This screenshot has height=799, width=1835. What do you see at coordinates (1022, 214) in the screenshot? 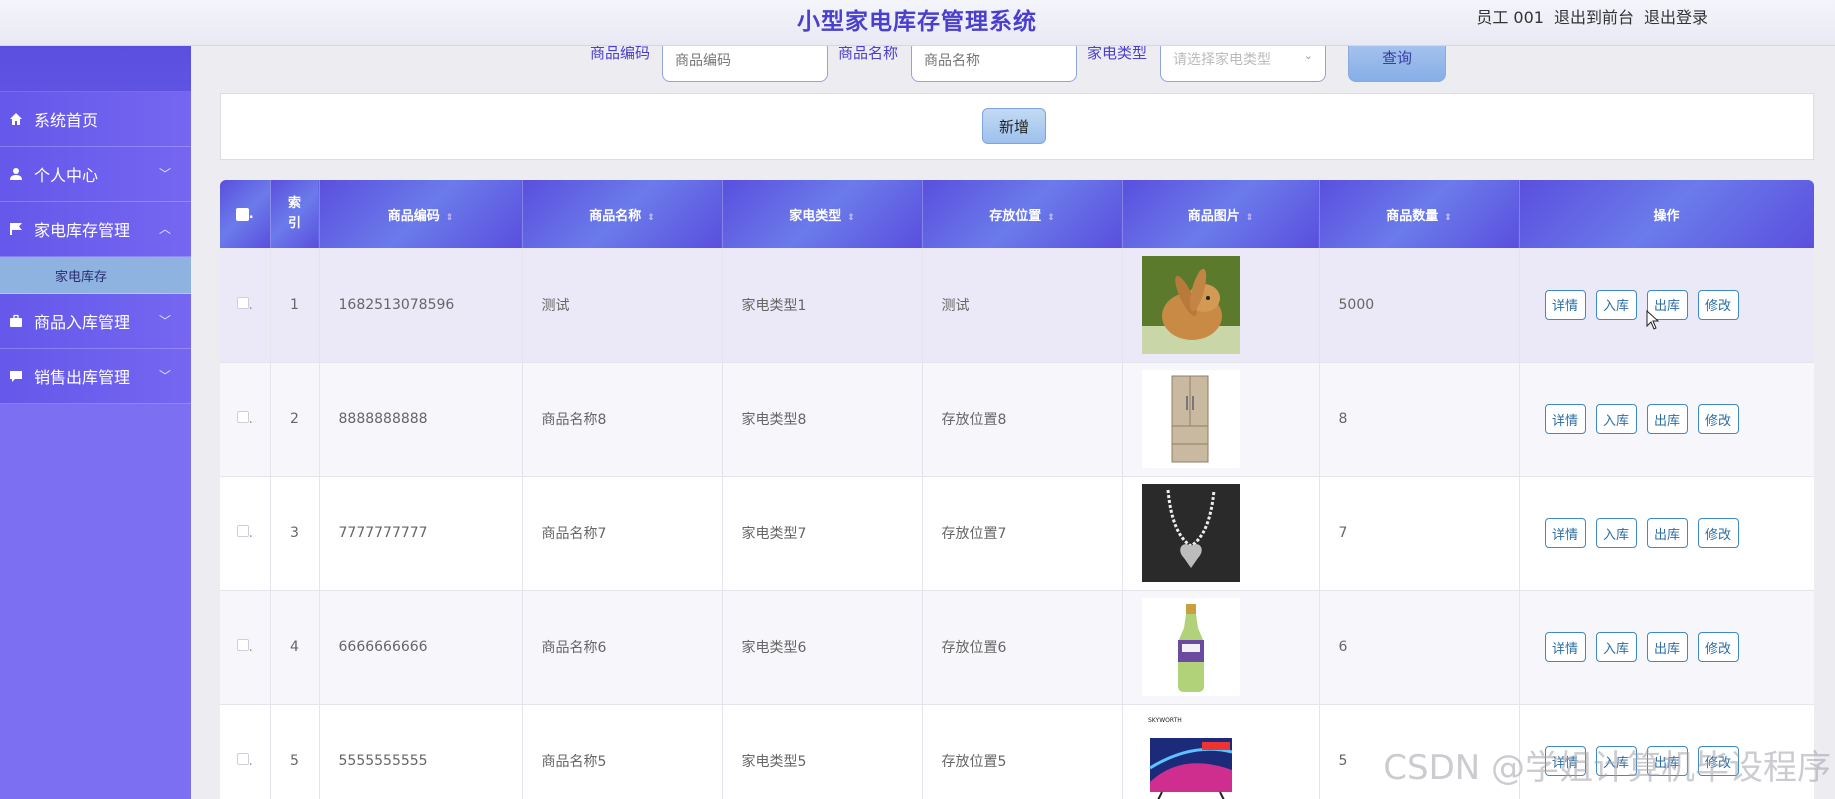
I see `column-header-location: 存放位置 ⇕` at bounding box center [1022, 214].